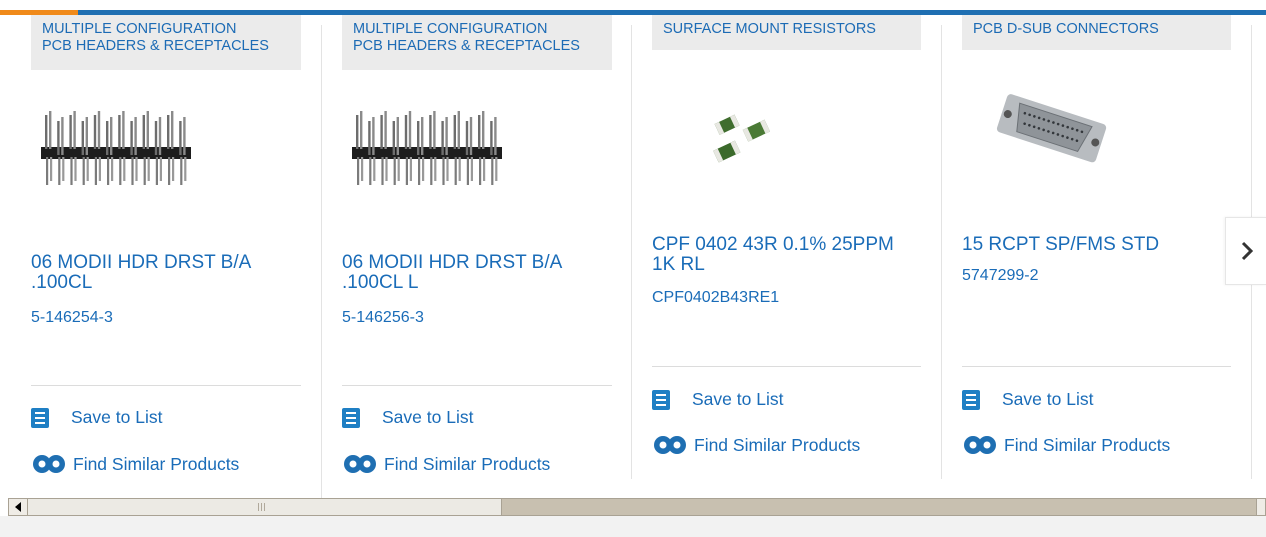 Image resolution: width=1266 pixels, height=537 pixels. I want to click on chevron-right-icon, so click(1247, 251).